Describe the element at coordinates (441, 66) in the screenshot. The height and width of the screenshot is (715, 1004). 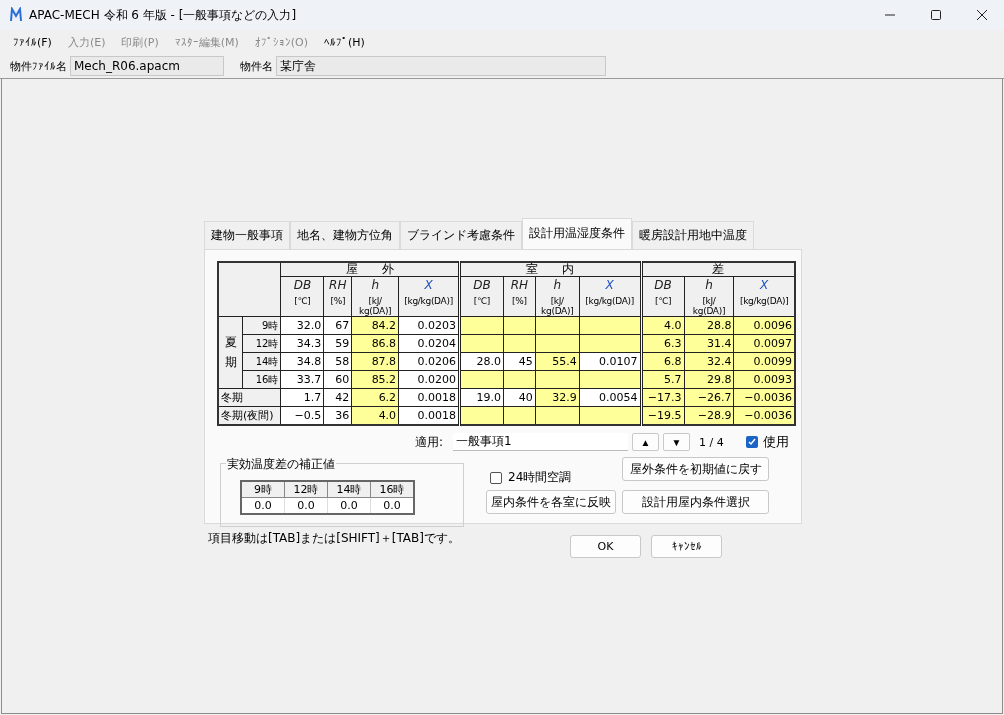
I see `project-name-field: 某庁舎` at that location.